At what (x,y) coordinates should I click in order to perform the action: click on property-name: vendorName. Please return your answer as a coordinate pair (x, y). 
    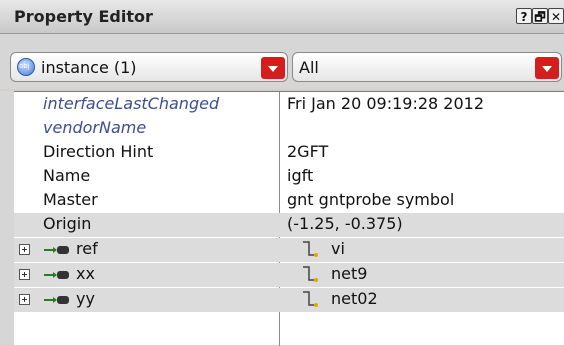
    Looking at the image, I should click on (95, 127).